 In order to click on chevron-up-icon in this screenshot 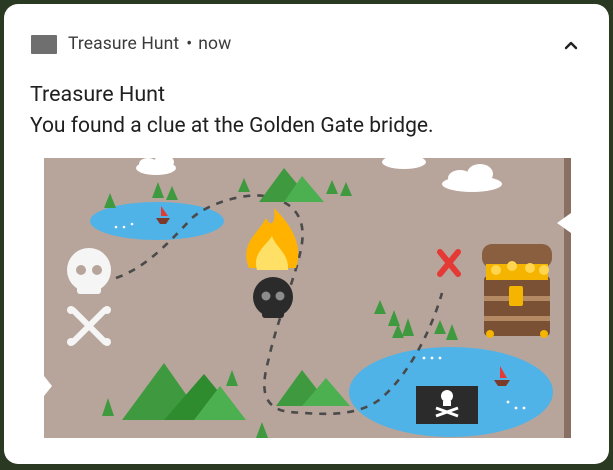, I will do `click(571, 45)`.